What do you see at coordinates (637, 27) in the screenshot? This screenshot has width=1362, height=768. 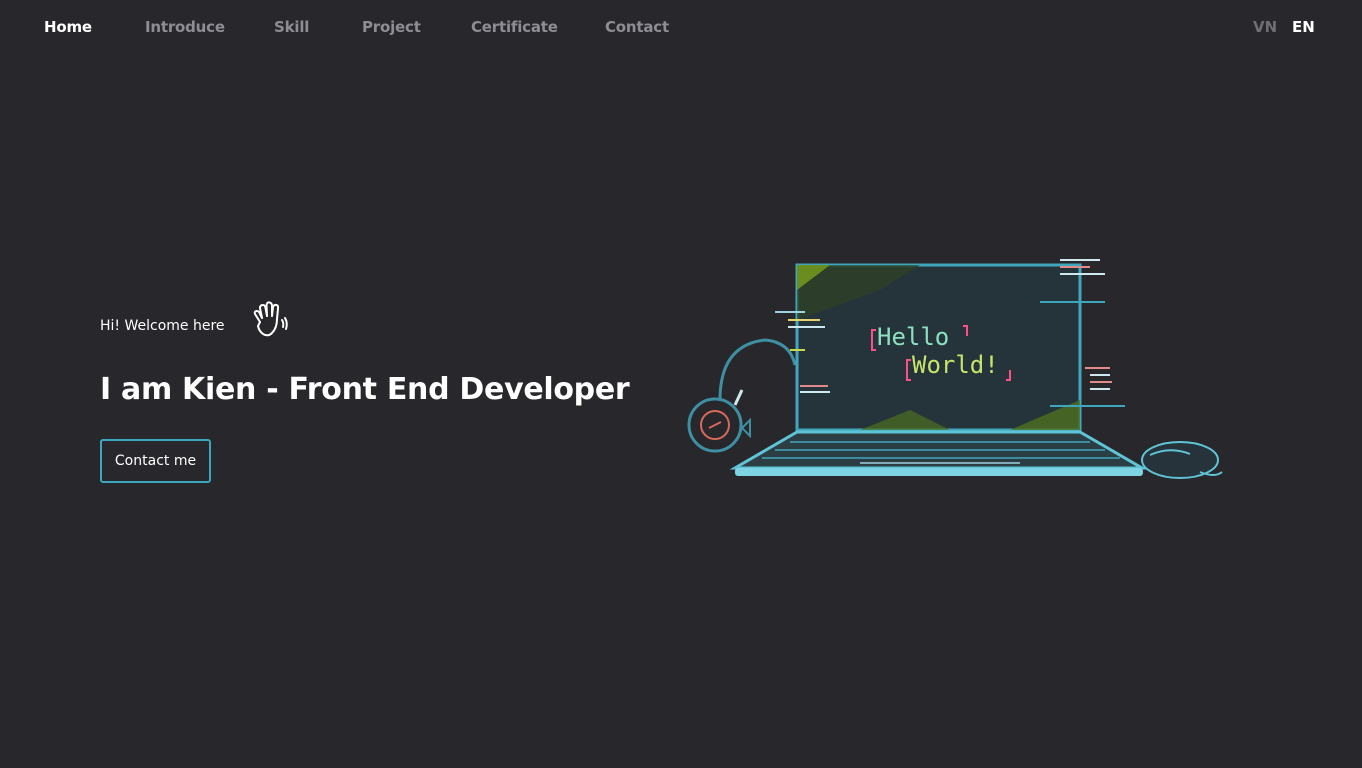 I see `nav-item-contact: Contact` at bounding box center [637, 27].